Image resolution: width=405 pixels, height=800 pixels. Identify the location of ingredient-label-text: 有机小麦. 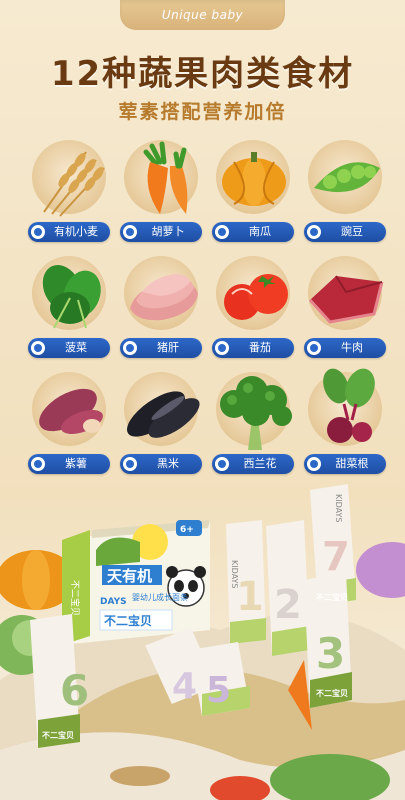
(76, 231).